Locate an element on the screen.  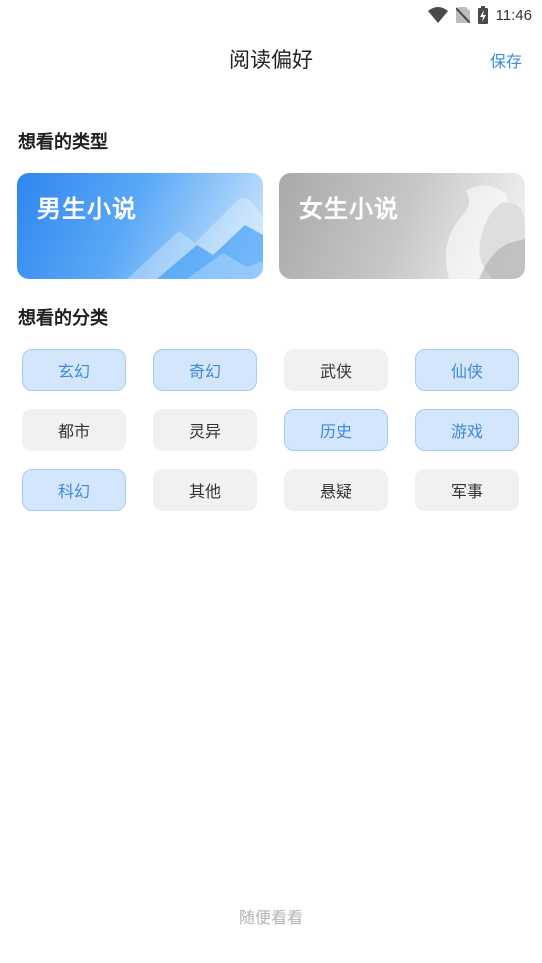
category-chip: 历史 is located at coordinates (336, 430).